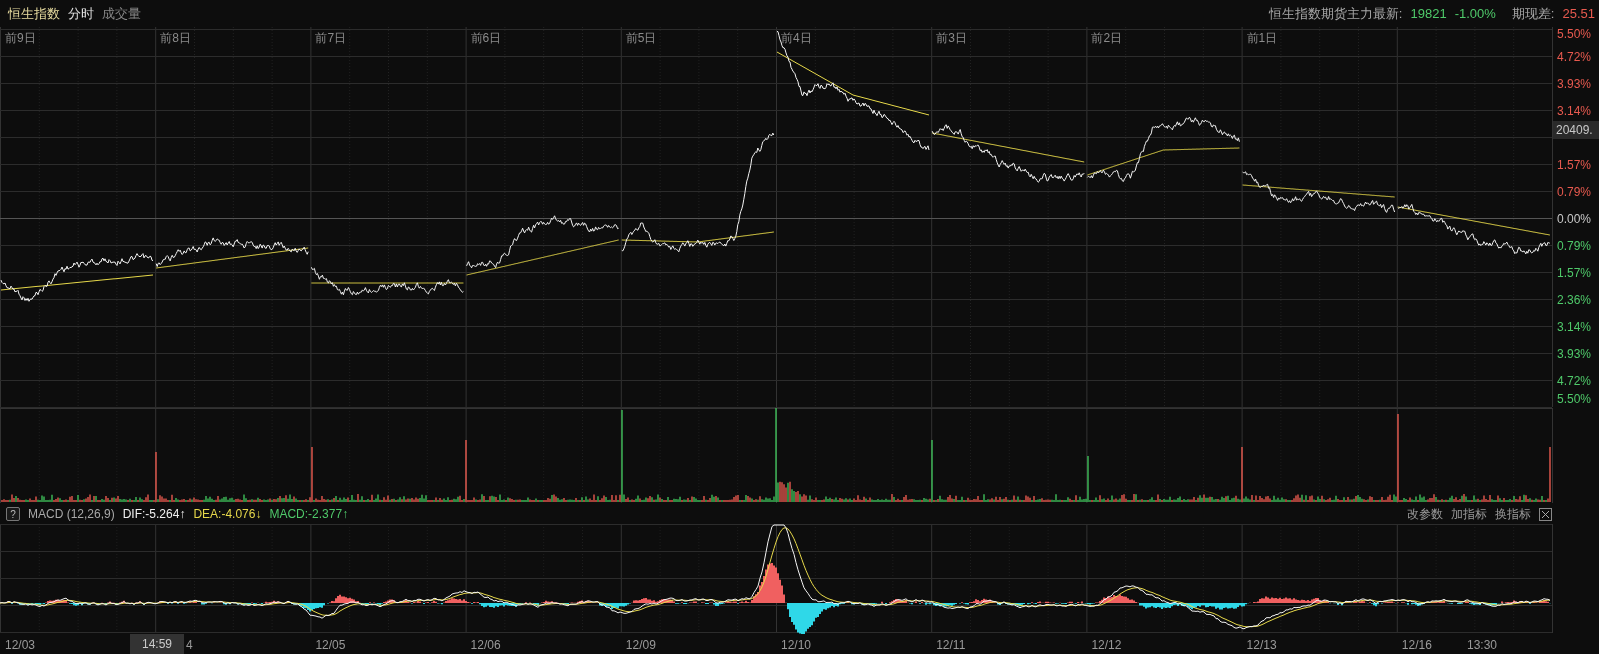 The width and height of the screenshot is (1599, 654). I want to click on indicator-title: MACD (12,26,9), so click(71, 514).